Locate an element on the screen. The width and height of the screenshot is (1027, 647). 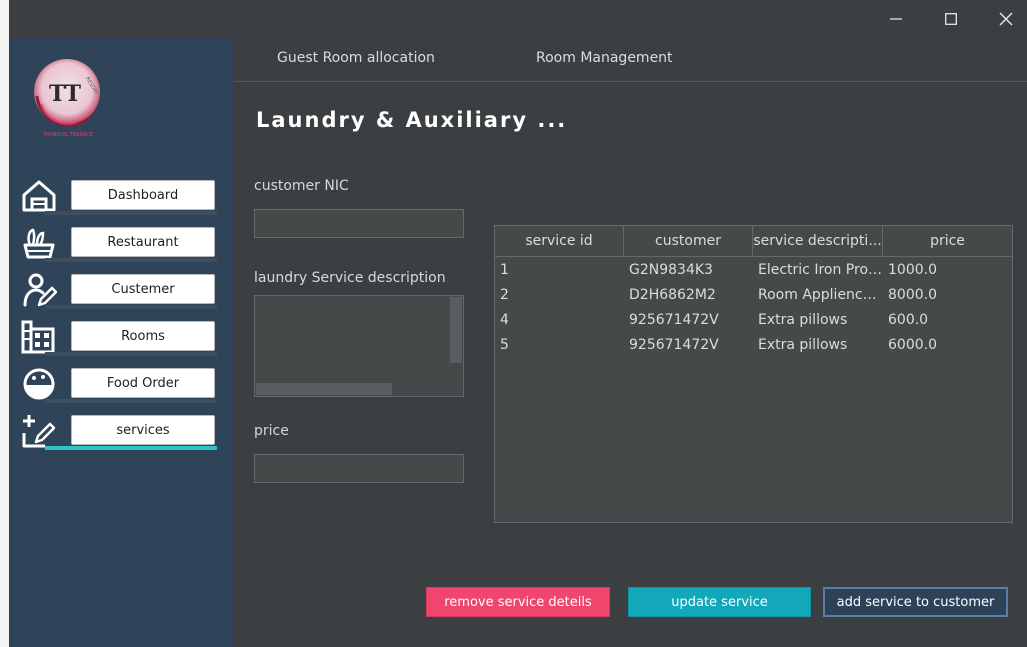
column-header-price: price is located at coordinates (947, 241).